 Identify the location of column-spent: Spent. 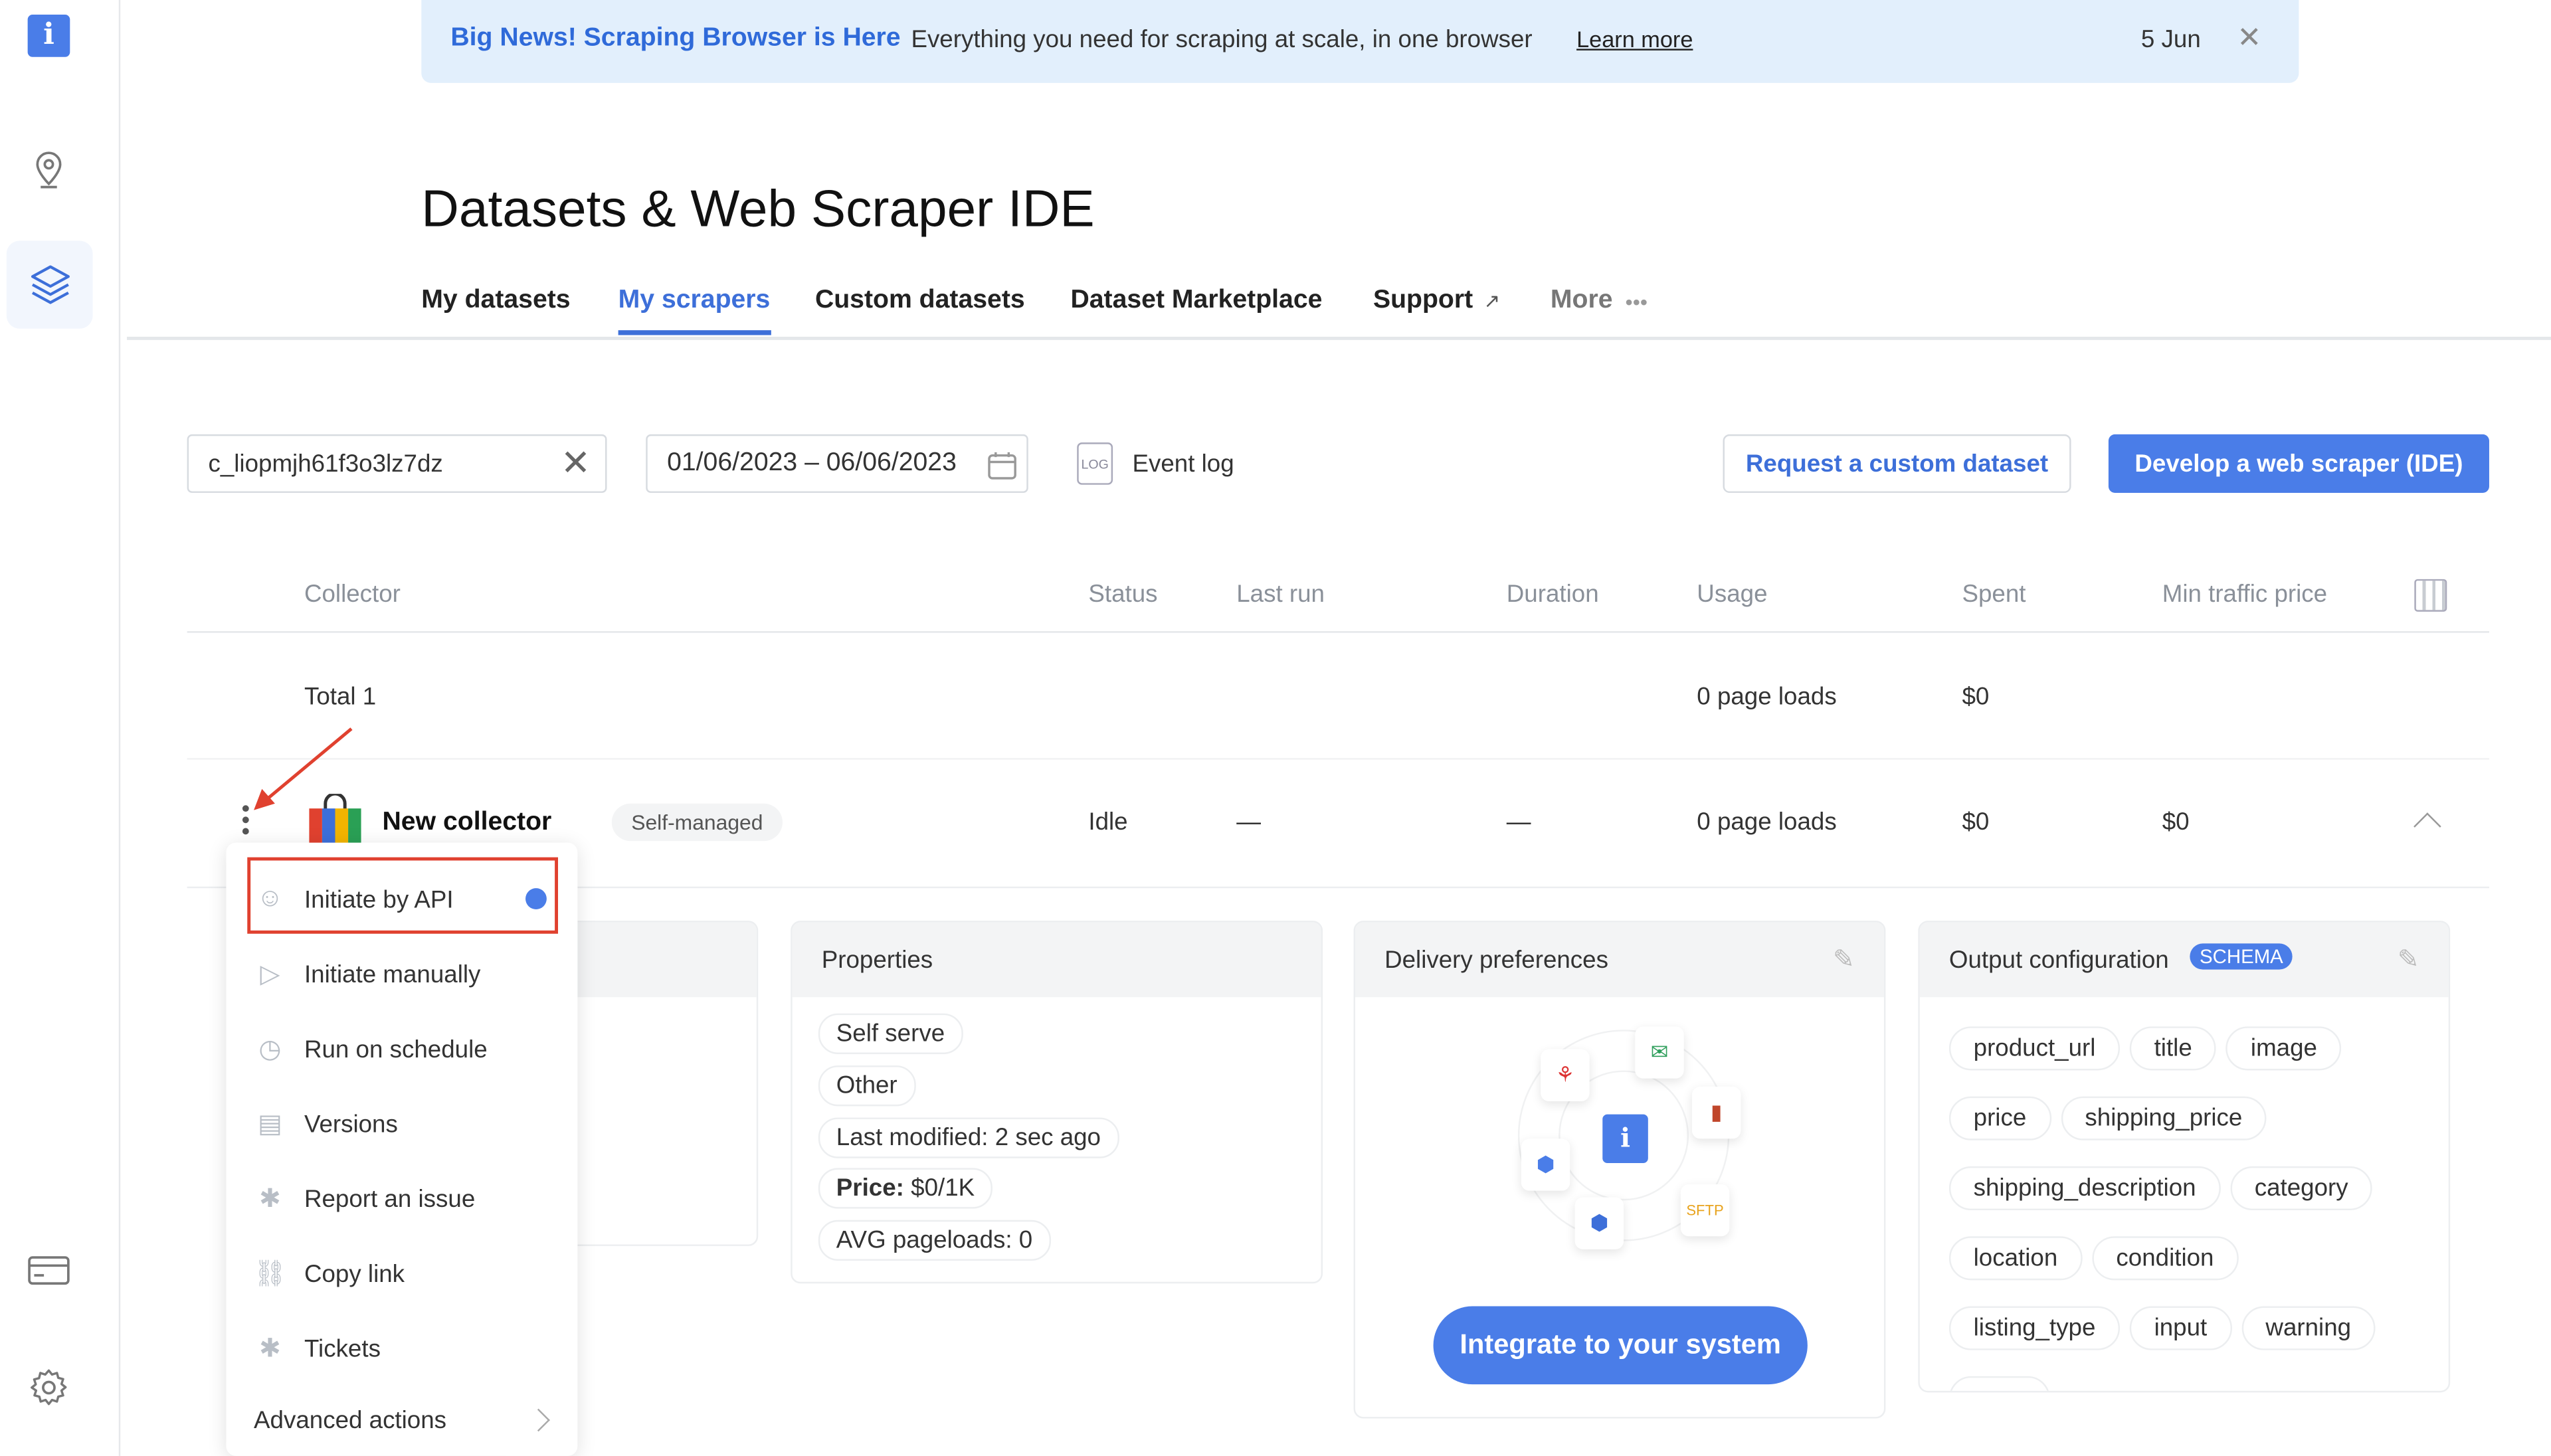
(1994, 594).